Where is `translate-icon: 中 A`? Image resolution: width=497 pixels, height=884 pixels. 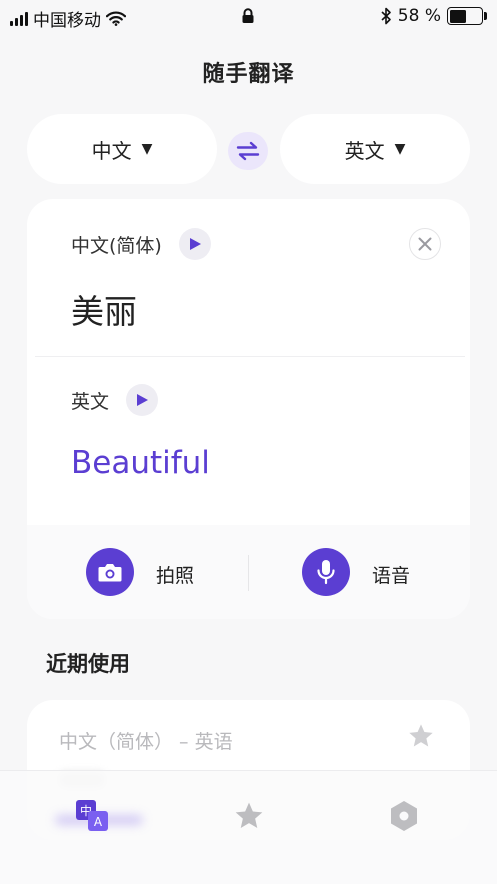 translate-icon: 中 A is located at coordinates (92, 815).